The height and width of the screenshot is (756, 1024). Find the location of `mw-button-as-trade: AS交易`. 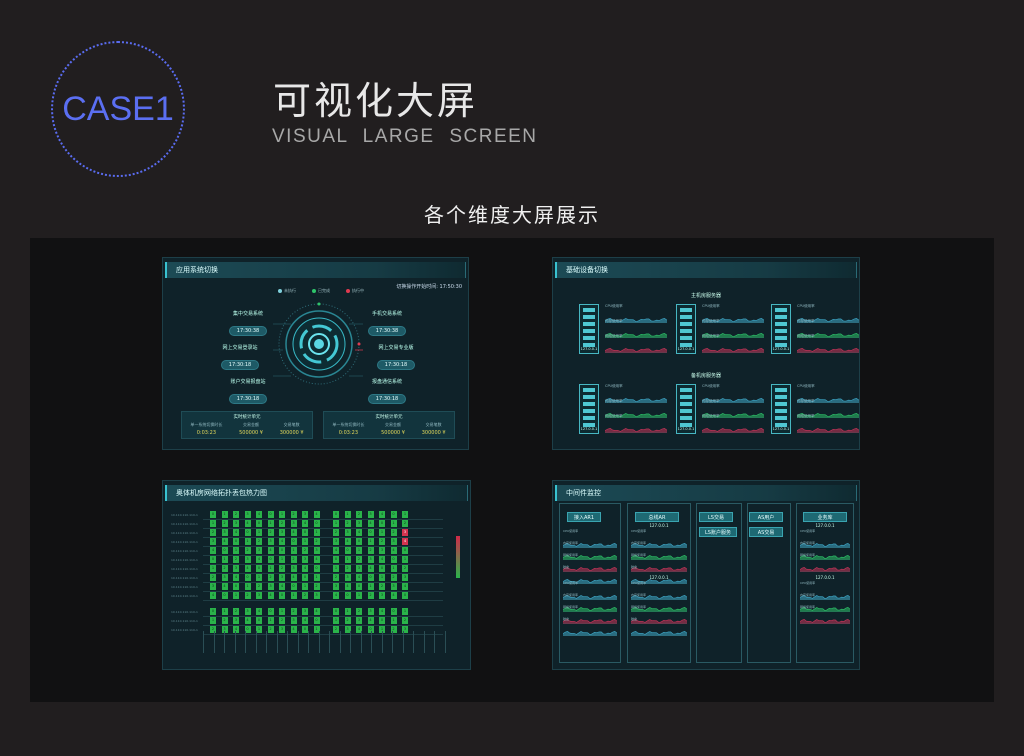

mw-button-as-trade: AS交易 is located at coordinates (766, 532).